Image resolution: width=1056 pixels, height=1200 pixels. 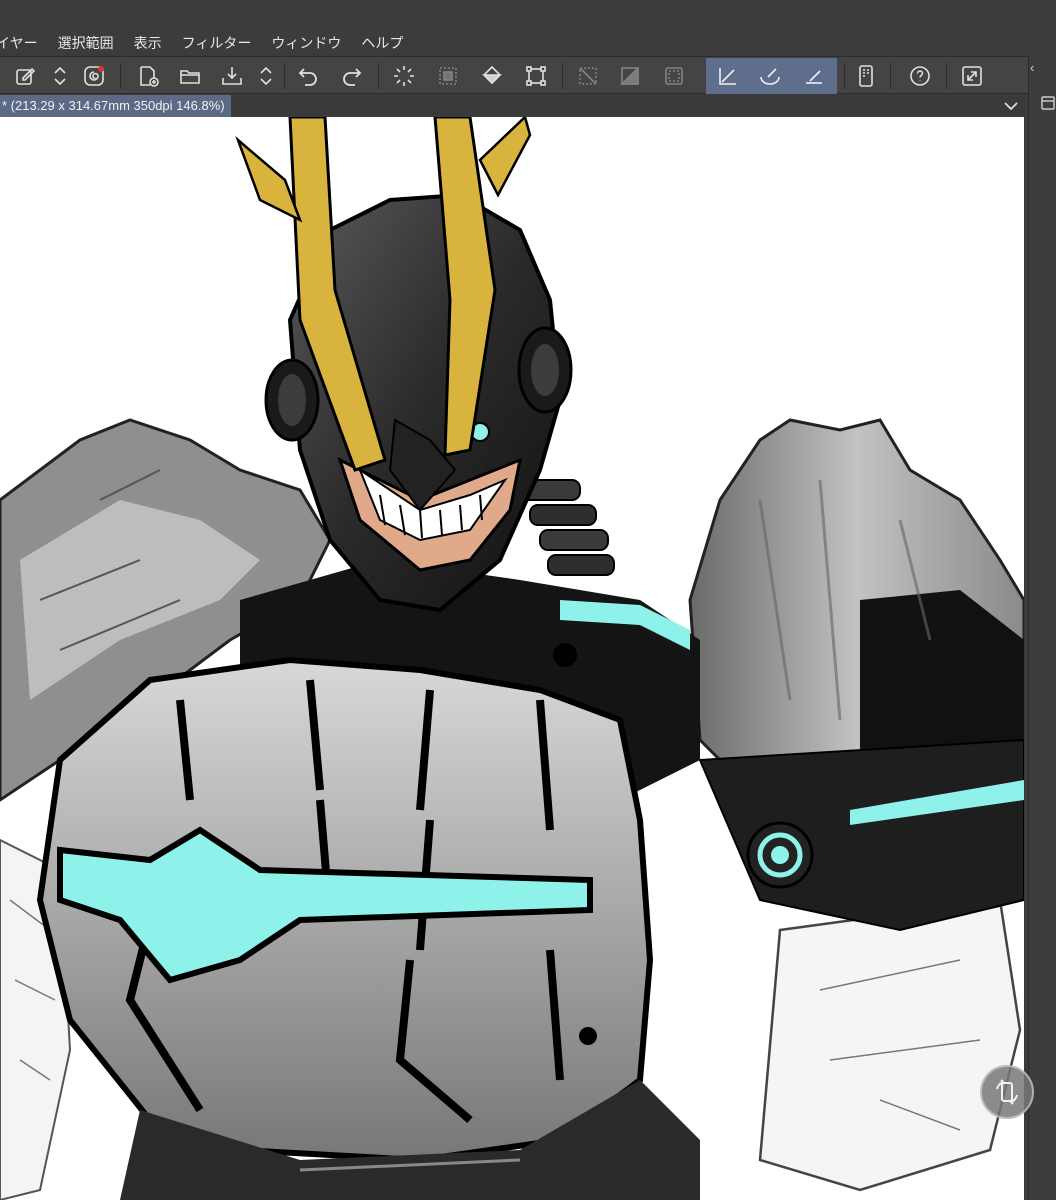 I want to click on side-panel-strip, so click(x=1042, y=628).